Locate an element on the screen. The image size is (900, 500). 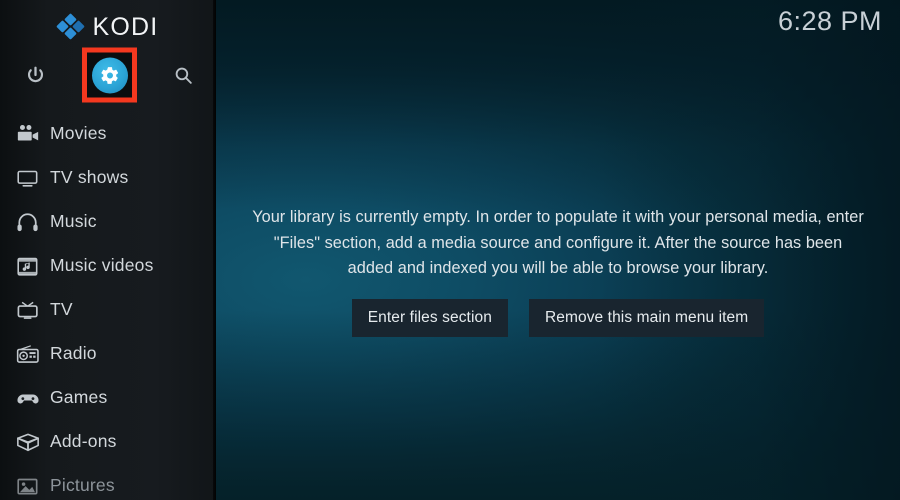
app-title: KODI is located at coordinates (125, 26).